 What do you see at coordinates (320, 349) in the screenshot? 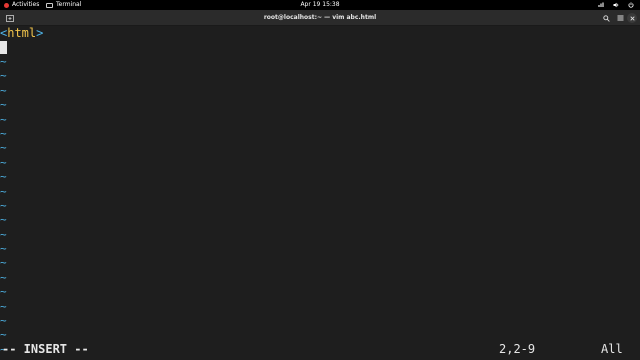
I see `vim-status-line: -- INSERT -- 2,2-9 All` at bounding box center [320, 349].